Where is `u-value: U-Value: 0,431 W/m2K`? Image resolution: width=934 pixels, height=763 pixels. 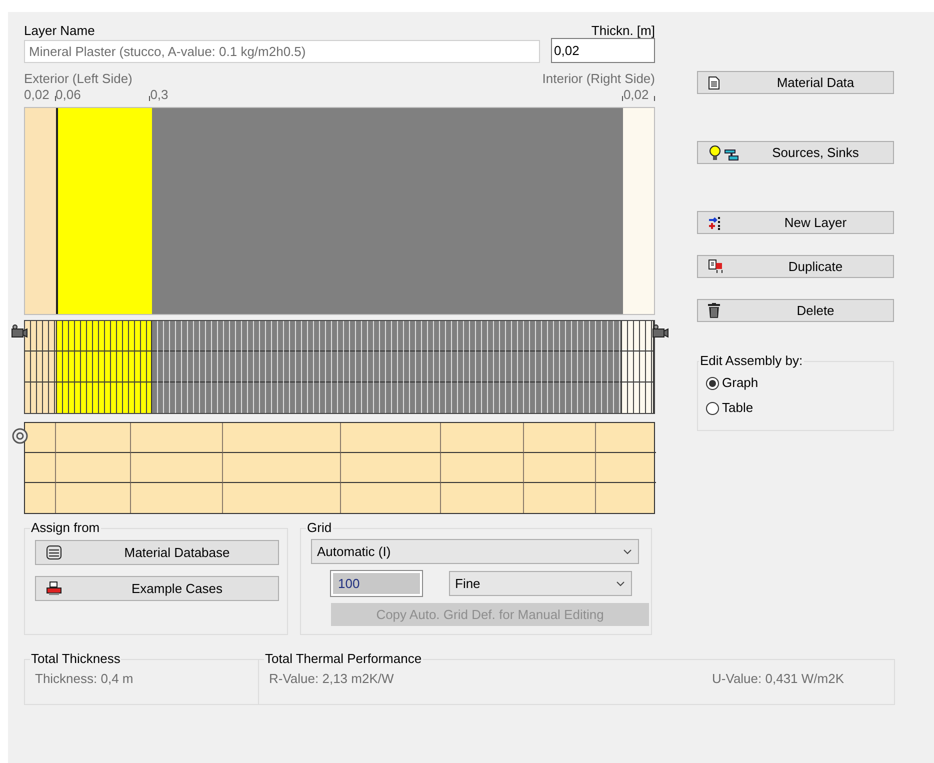 u-value: U-Value: 0,431 W/m2K is located at coordinates (778, 679).